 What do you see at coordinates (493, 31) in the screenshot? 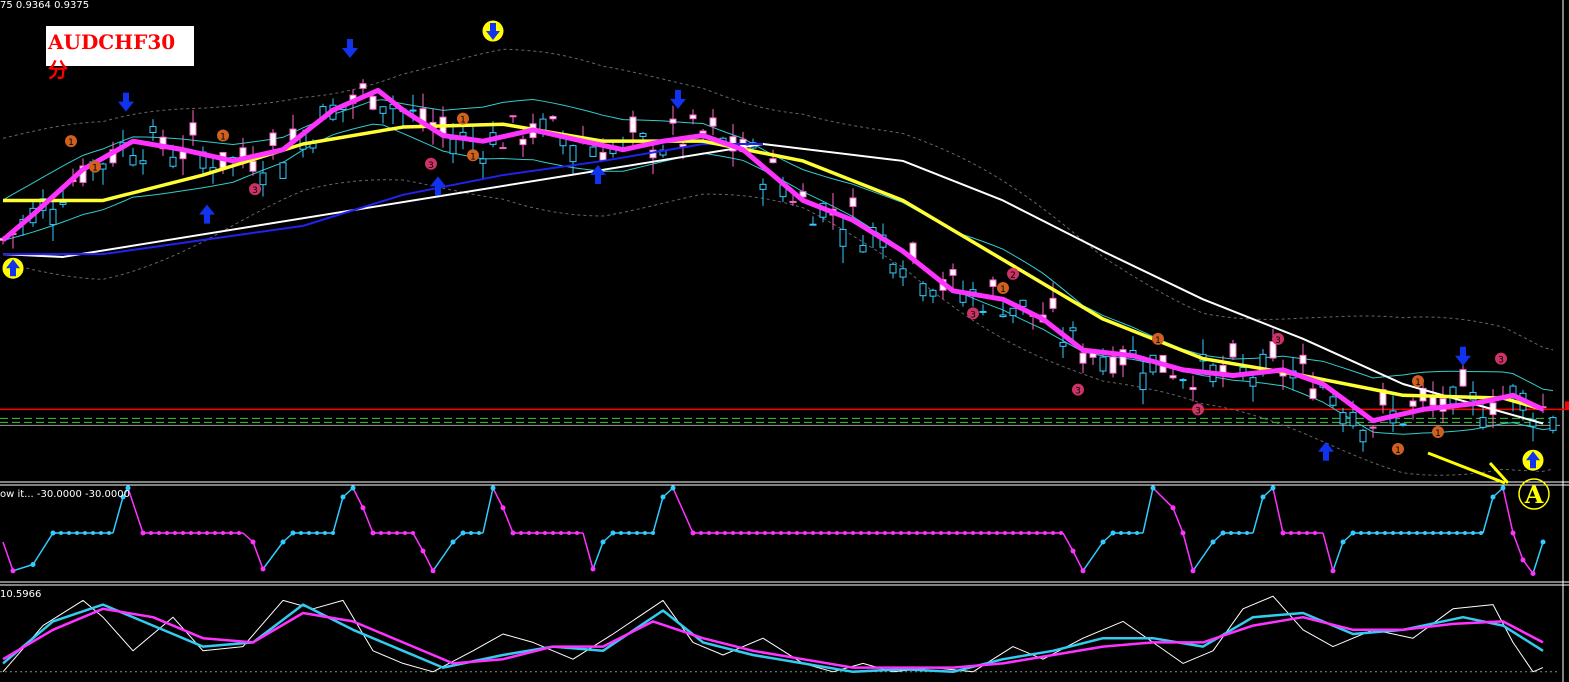
I see `arrow-down-circle-marker` at bounding box center [493, 31].